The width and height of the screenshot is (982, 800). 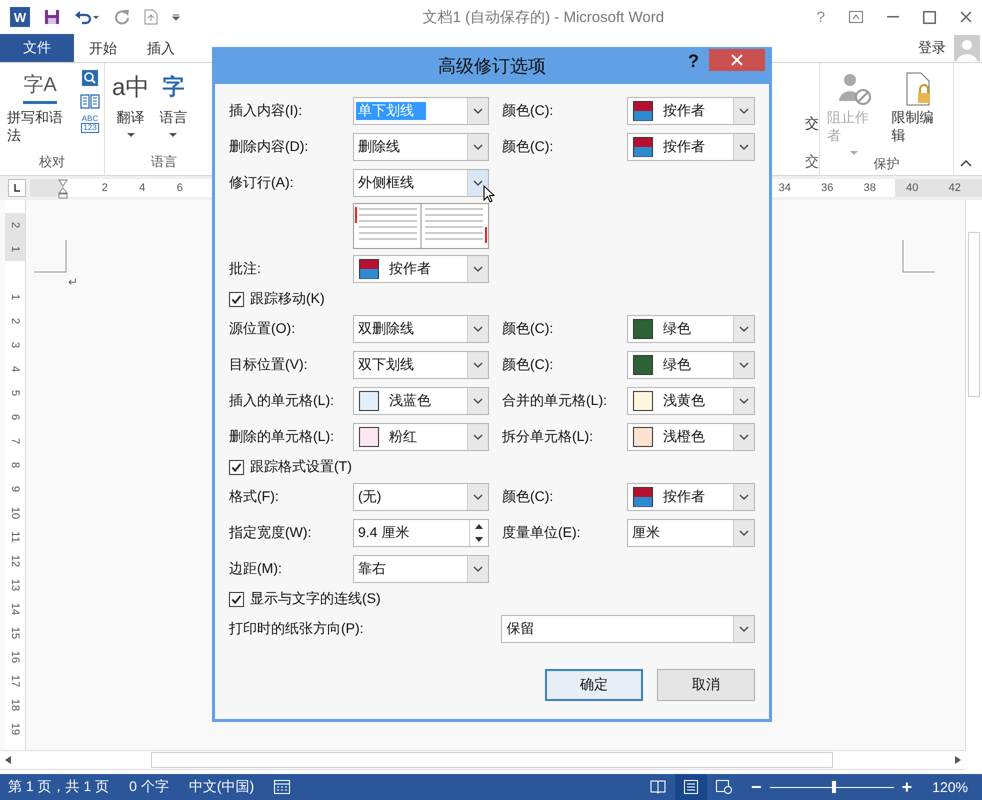 I want to click on dropdown: 双删除线, so click(x=421, y=329).